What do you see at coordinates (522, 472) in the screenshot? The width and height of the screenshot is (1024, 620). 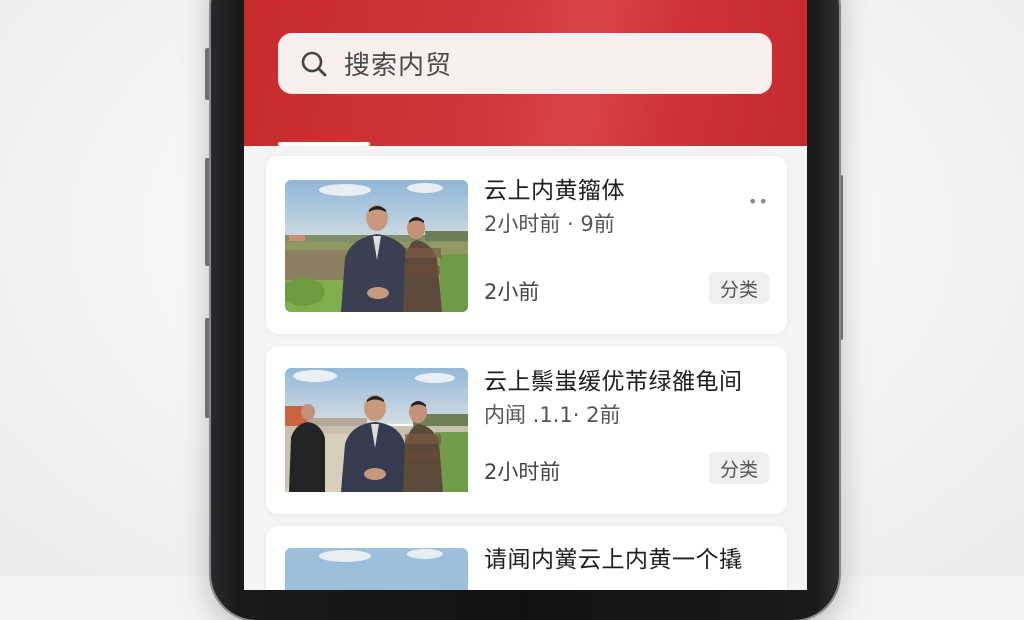 I see `card-time: 2小时前` at bounding box center [522, 472].